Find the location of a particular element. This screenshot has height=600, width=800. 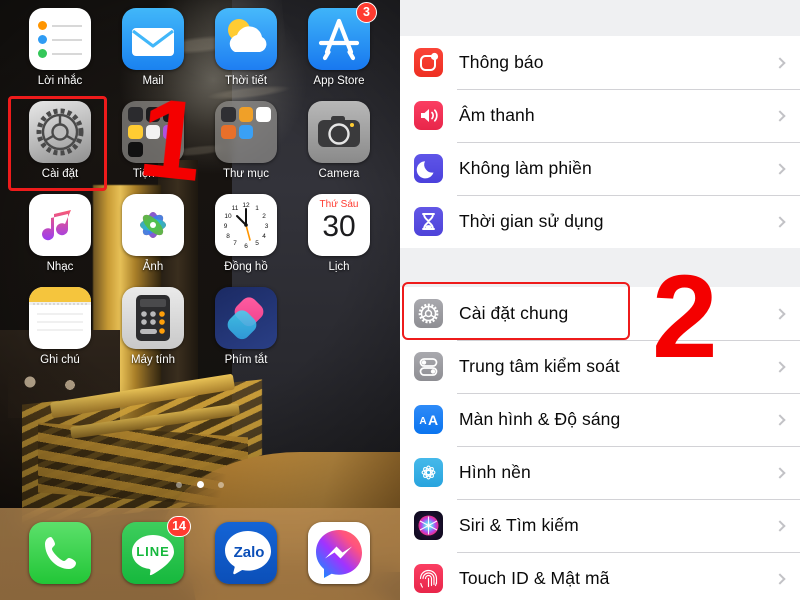

photos-icon is located at coordinates (153, 225).